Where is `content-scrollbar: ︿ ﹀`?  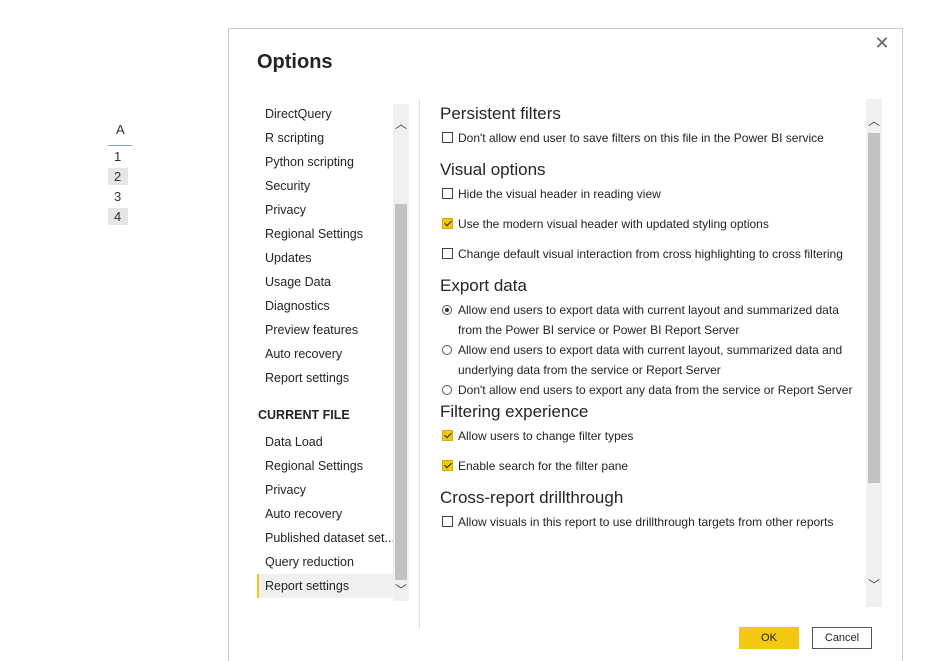
content-scrollbar: ︿ ﹀ is located at coordinates (874, 353).